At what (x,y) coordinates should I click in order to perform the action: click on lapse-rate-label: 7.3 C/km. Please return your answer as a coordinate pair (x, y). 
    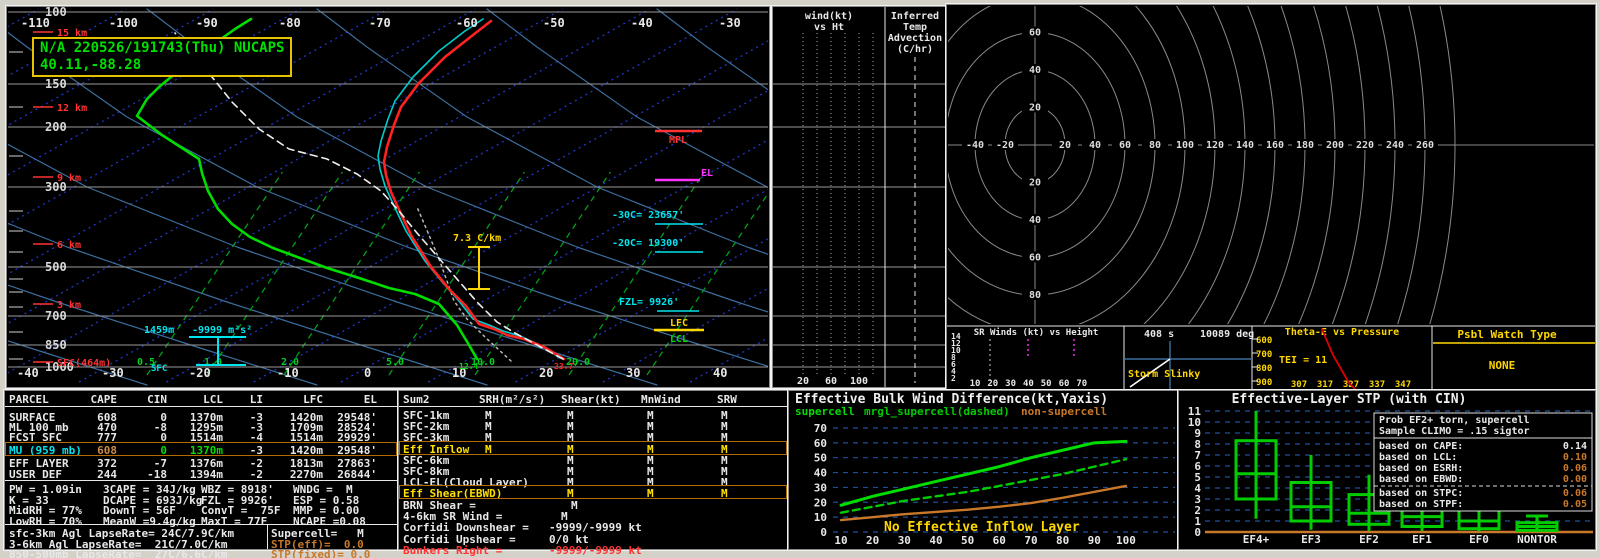
    Looking at the image, I should click on (477, 238).